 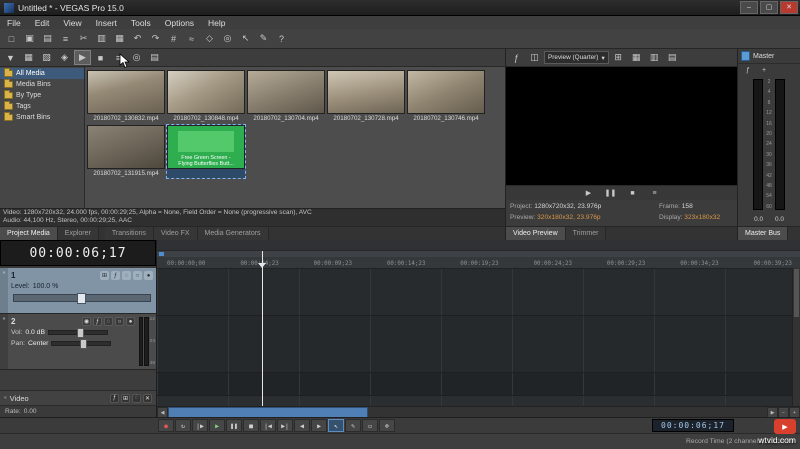 What do you see at coordinates (82, 298) in the screenshot?
I see `composite-level-slider` at bounding box center [82, 298].